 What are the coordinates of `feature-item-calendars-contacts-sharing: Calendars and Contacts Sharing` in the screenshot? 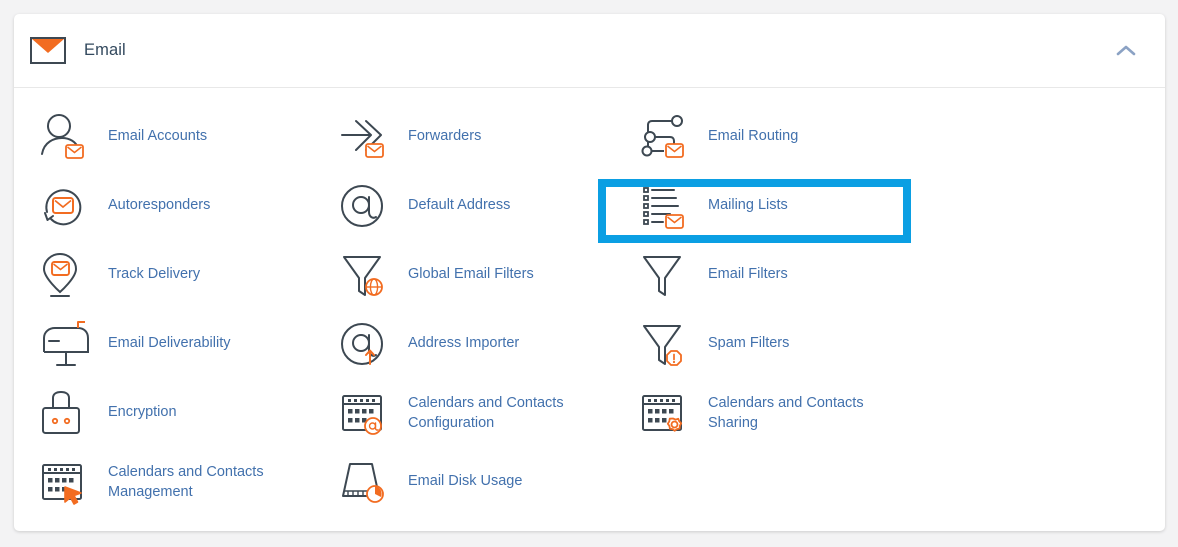 It's located at (782, 412).